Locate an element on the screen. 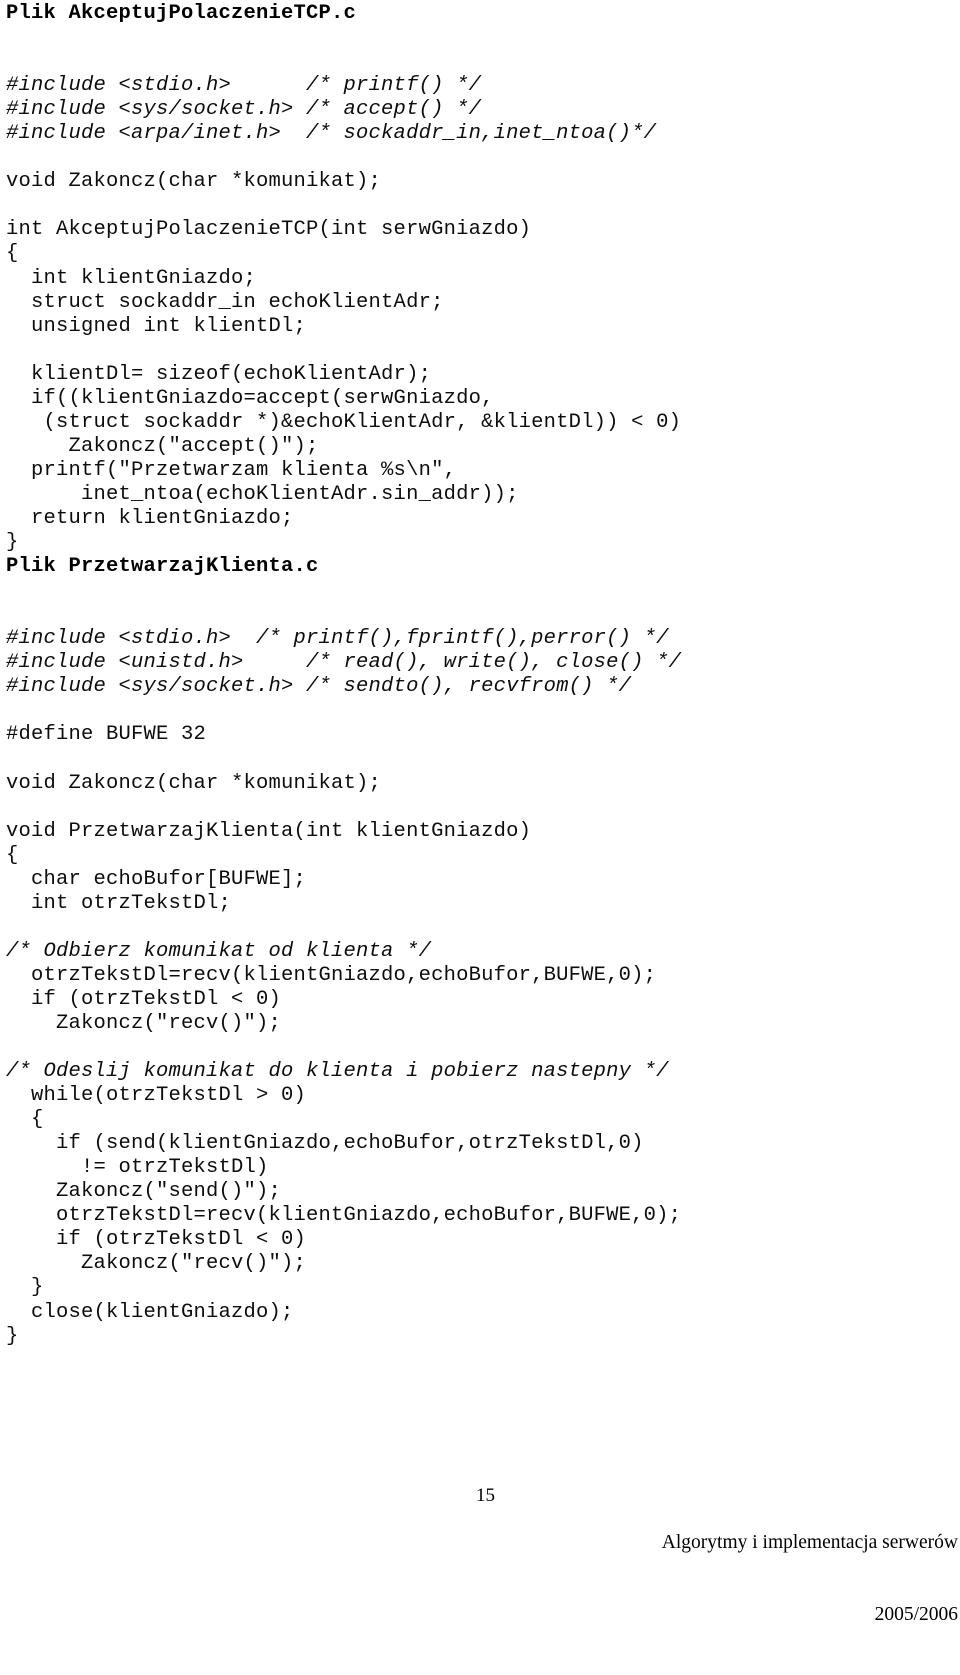  code-line: Zakoncz("send()"); is located at coordinates (144, 1192).